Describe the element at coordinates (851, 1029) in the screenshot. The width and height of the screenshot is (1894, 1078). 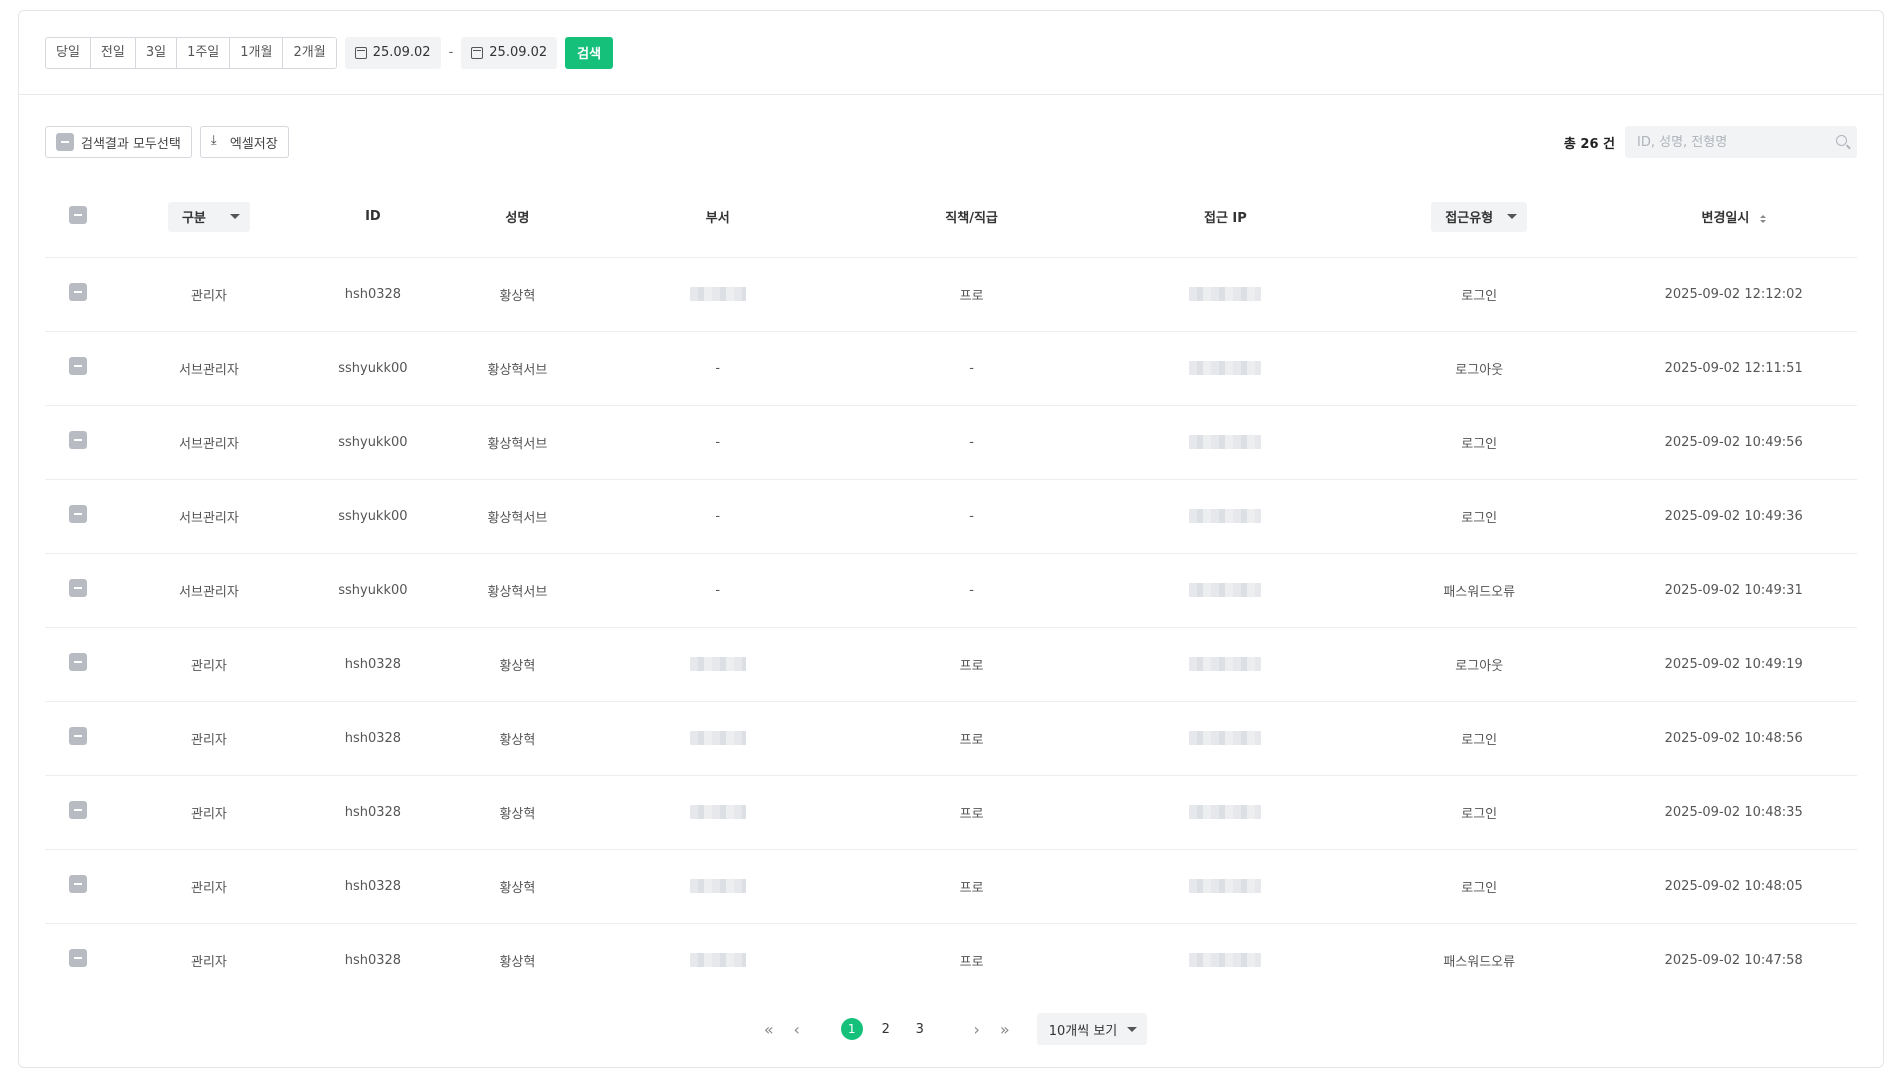
I see `page-number-1: 1` at that location.